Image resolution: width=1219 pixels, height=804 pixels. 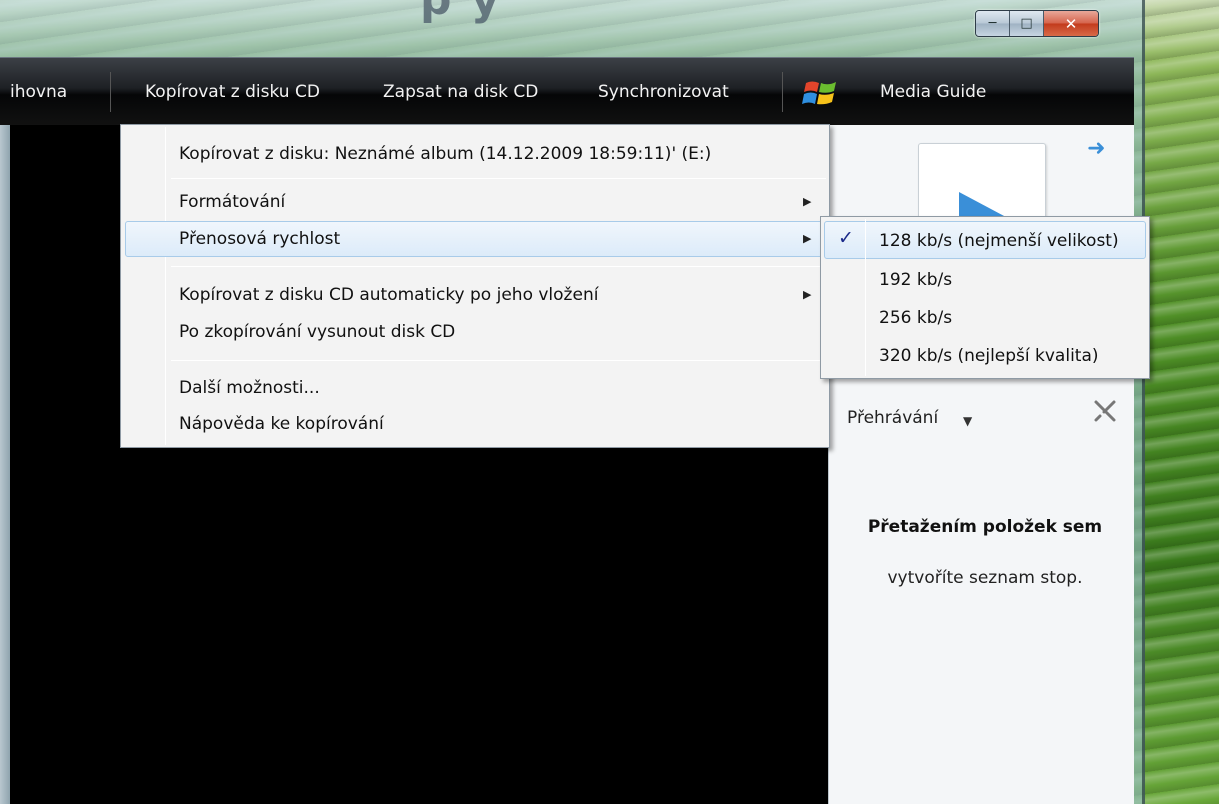 I want to click on menu-item-format: Formátování, so click(x=232, y=202).